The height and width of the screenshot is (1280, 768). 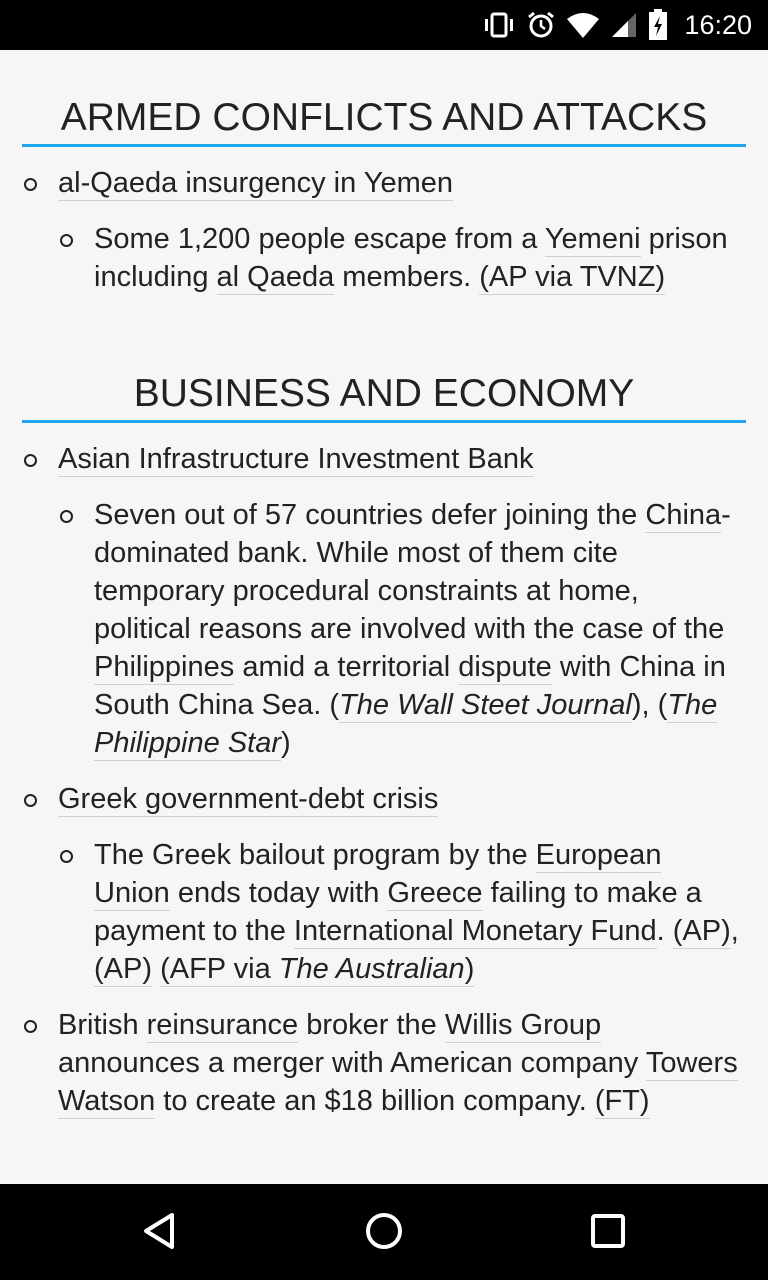 What do you see at coordinates (296, 460) in the screenshot?
I see `topic-link-aiib: Asian Infrastructure Investment Bank` at bounding box center [296, 460].